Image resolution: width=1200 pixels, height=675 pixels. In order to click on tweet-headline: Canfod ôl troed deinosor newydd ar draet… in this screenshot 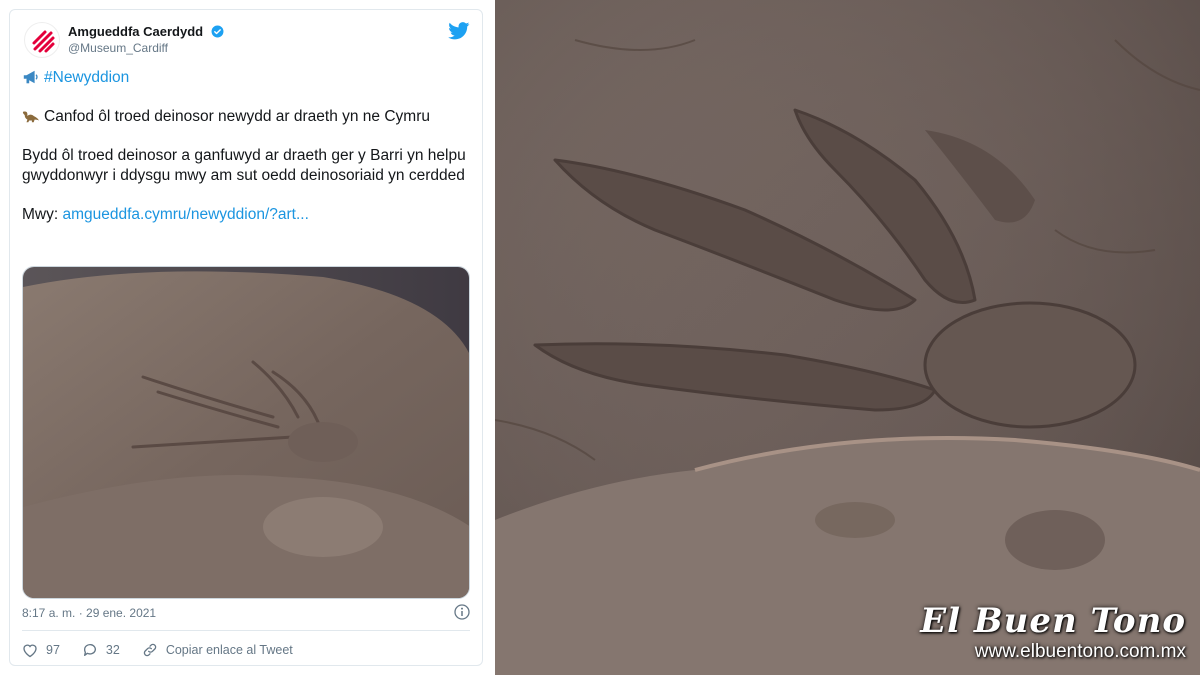, I will do `click(237, 116)`.